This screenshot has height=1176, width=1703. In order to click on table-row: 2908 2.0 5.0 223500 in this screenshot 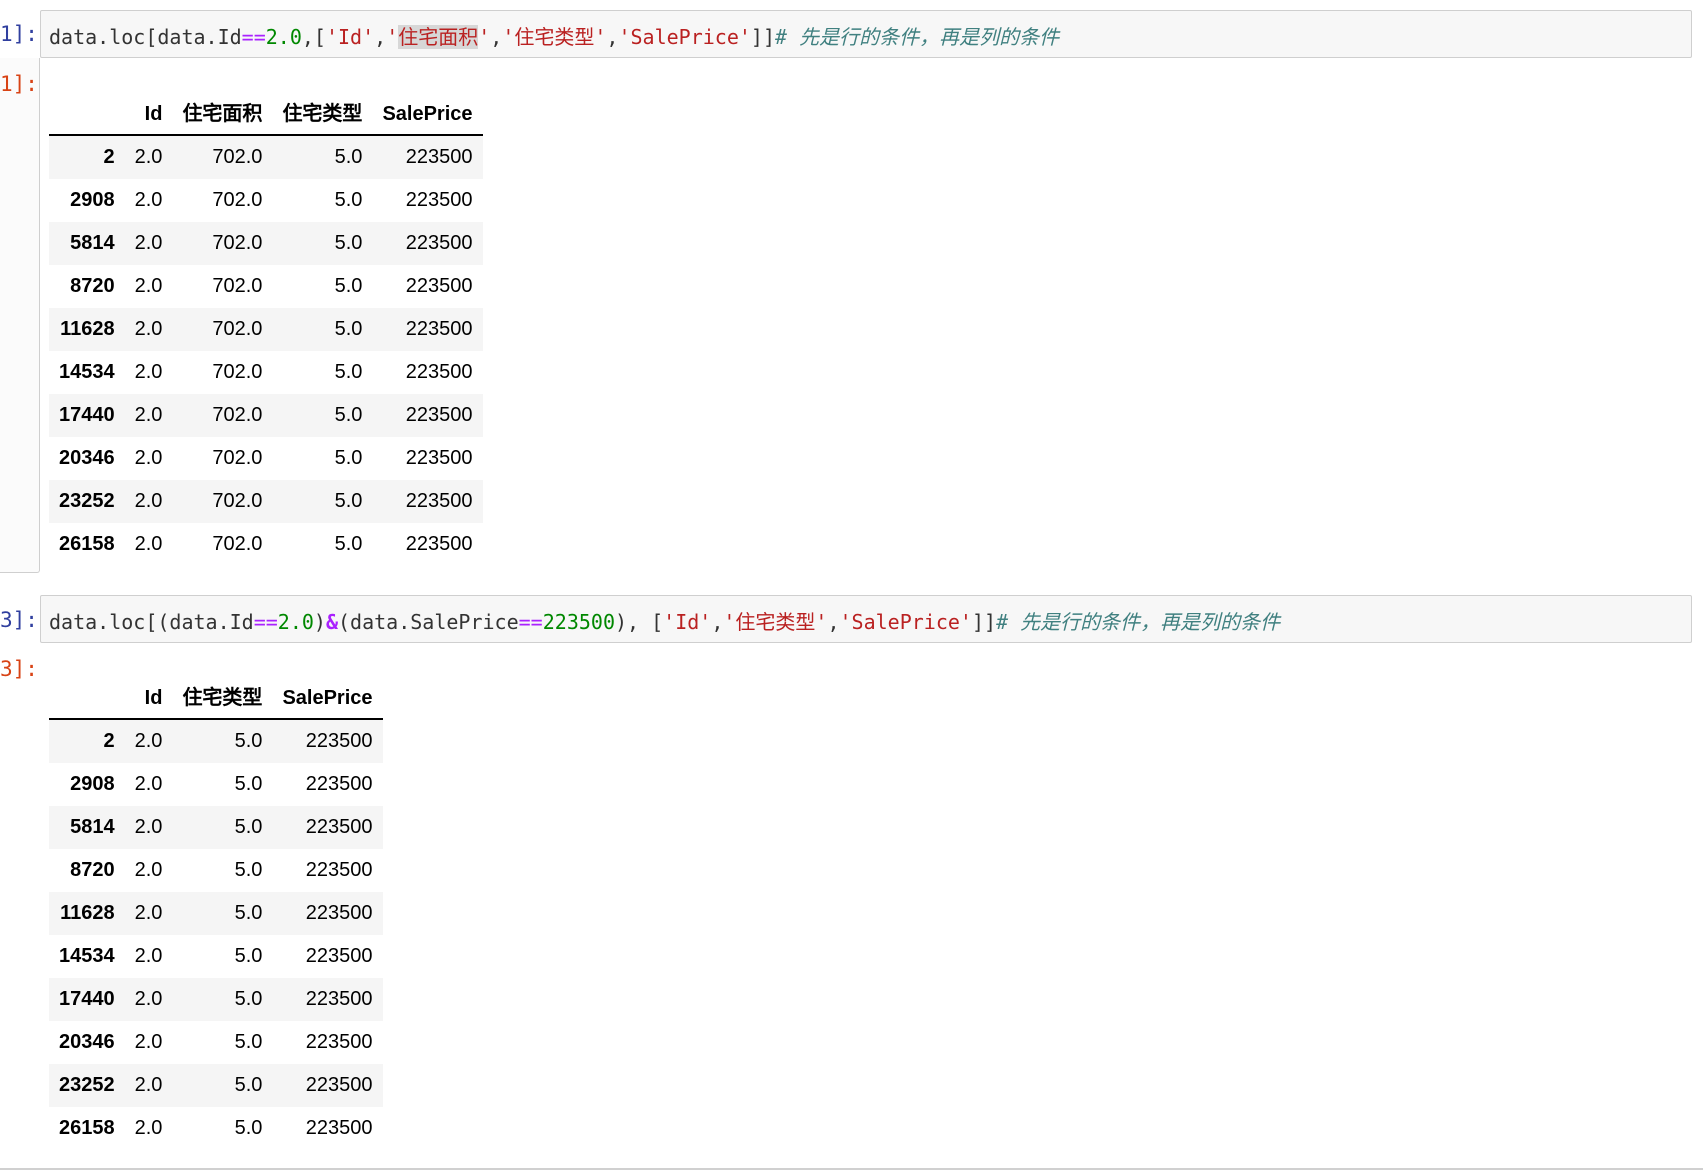, I will do `click(216, 784)`.